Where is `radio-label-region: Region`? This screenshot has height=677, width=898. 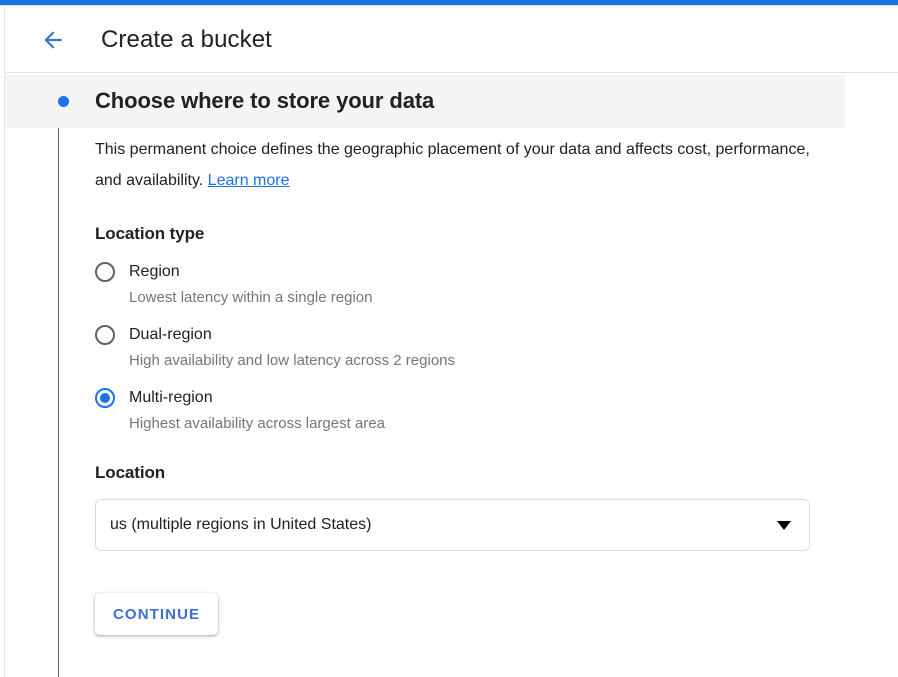
radio-label-region: Region is located at coordinates (154, 271).